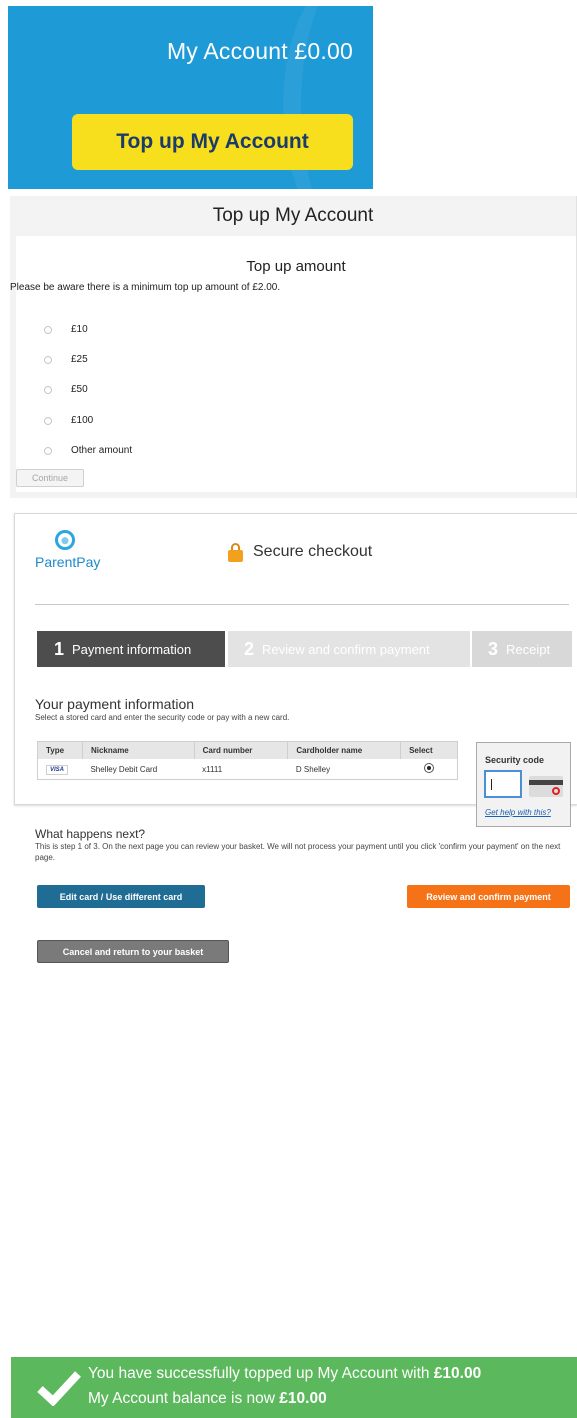 This screenshot has height=1418, width=577. I want to click on select-card-radio, so click(428, 768).